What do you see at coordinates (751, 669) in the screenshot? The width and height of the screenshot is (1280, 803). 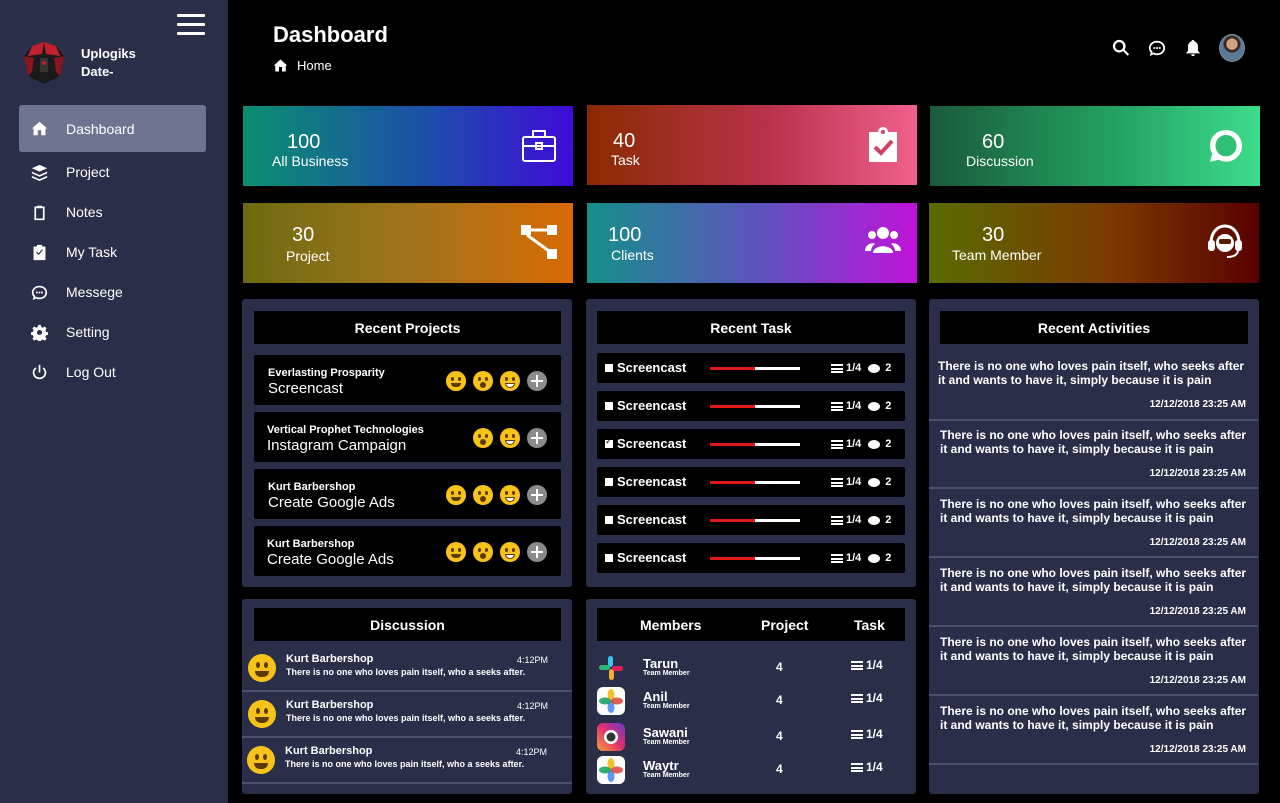 I see `table-row: Tarun Team Member 4 1/4` at bounding box center [751, 669].